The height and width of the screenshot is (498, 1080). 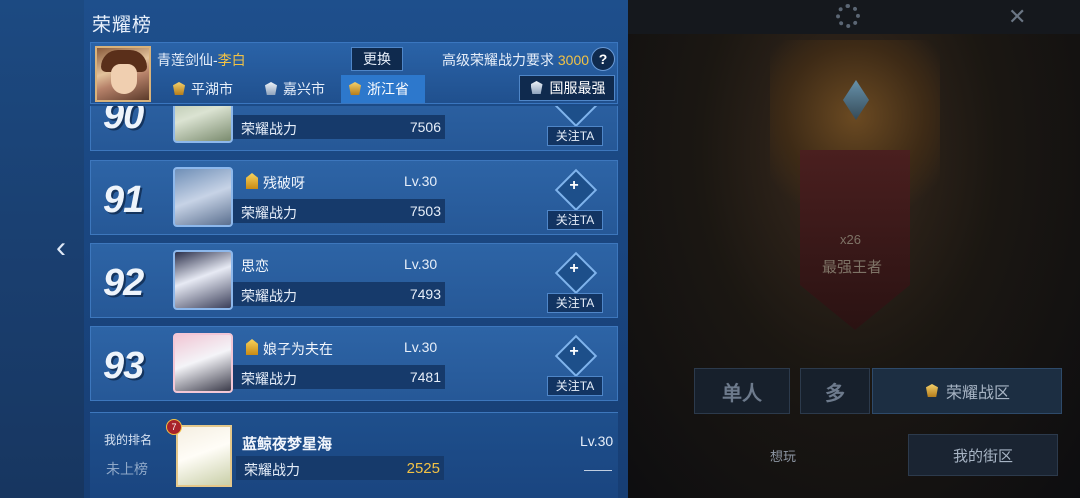 I want to click on close-icon: ✕, so click(x=1017, y=16).